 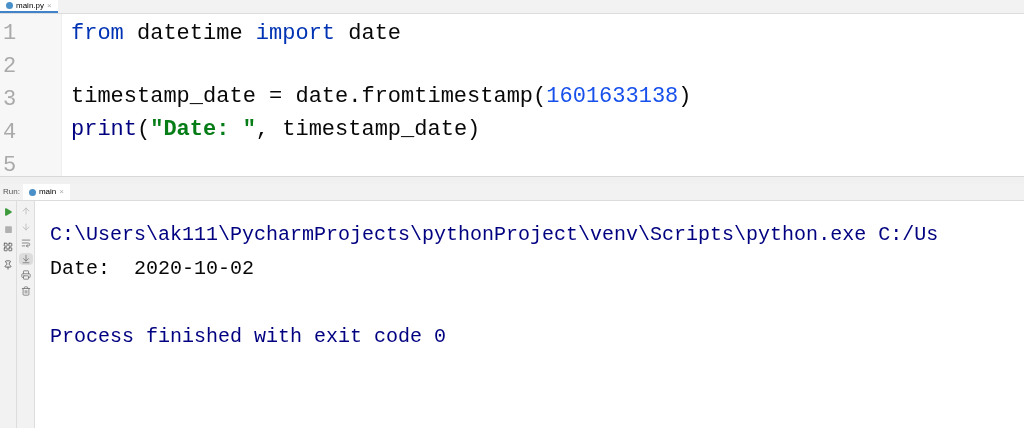 I want to click on editor-tab: main.py ×, so click(x=29, y=6).